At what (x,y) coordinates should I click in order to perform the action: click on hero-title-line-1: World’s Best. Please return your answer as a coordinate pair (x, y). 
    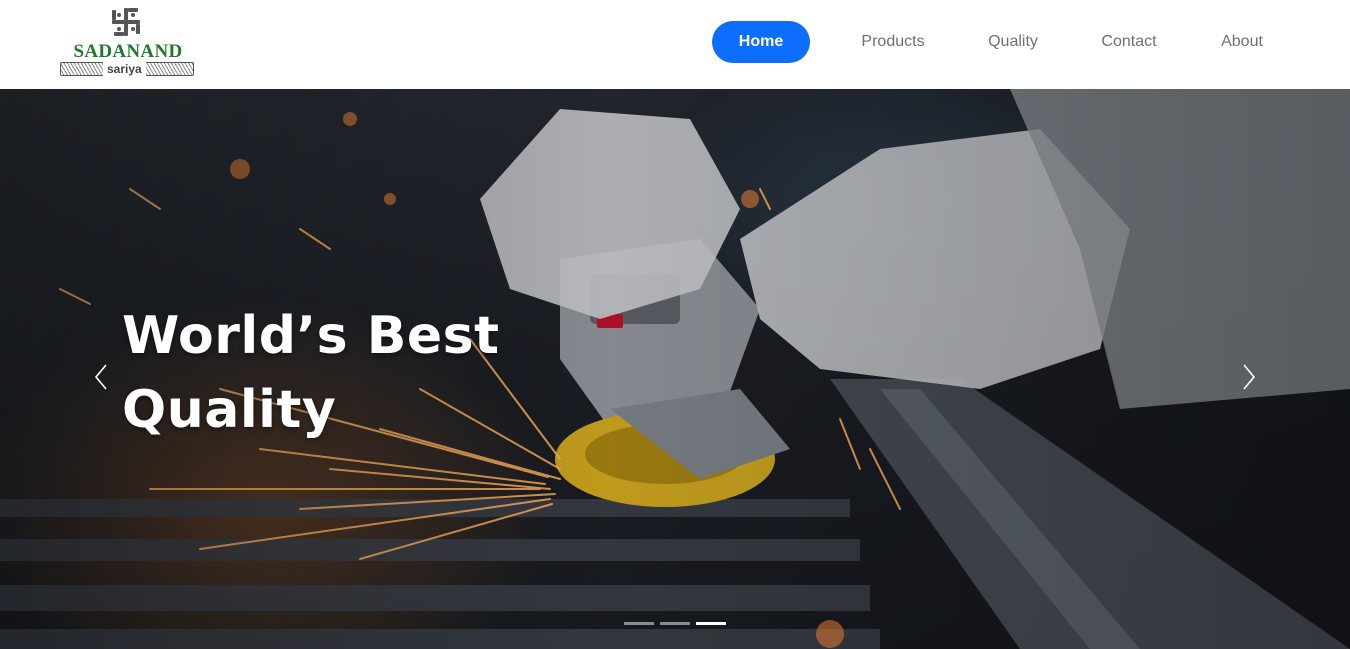
    Looking at the image, I should click on (311, 336).